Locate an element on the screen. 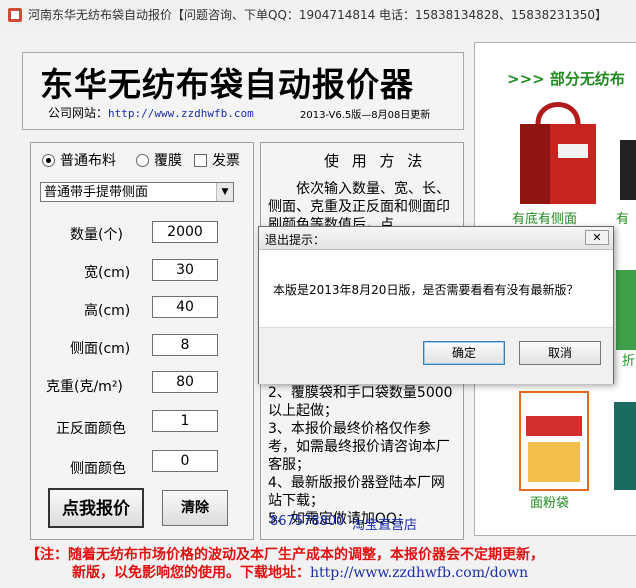 The image size is (636, 588). qq-number: 867578800 is located at coordinates (307, 521).